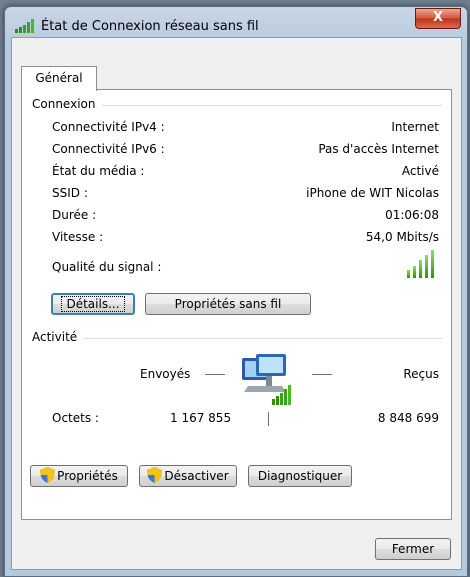  I want to click on bytes-received-value: 8 848 699, so click(408, 418).